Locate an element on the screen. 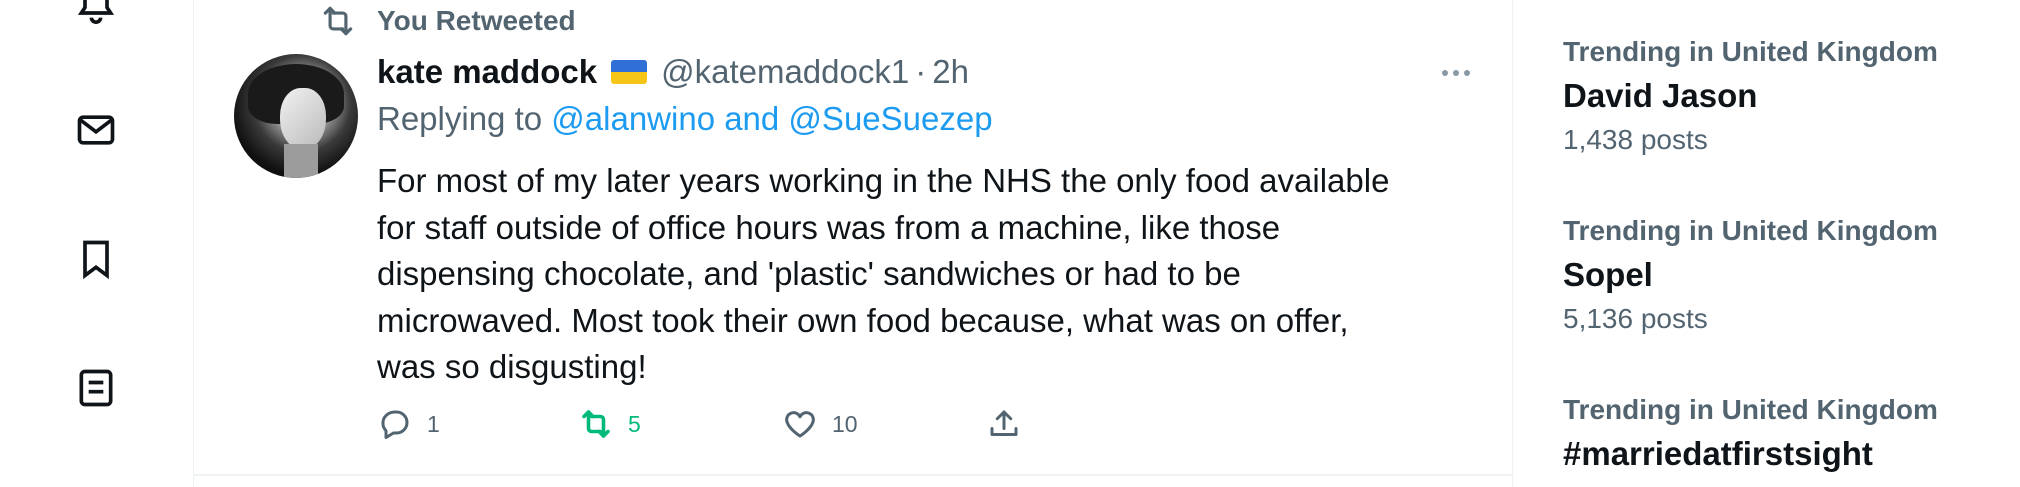 This screenshot has height=487, width=2020. author-handle: @katemaddock1 is located at coordinates (785, 72).